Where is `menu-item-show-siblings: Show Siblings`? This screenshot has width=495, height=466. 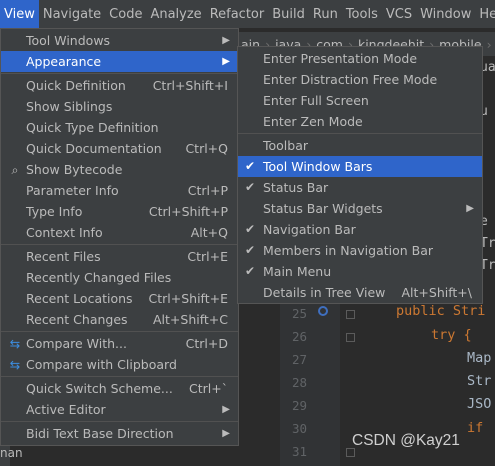
menu-item-show-siblings: Show Siblings is located at coordinates (119, 106).